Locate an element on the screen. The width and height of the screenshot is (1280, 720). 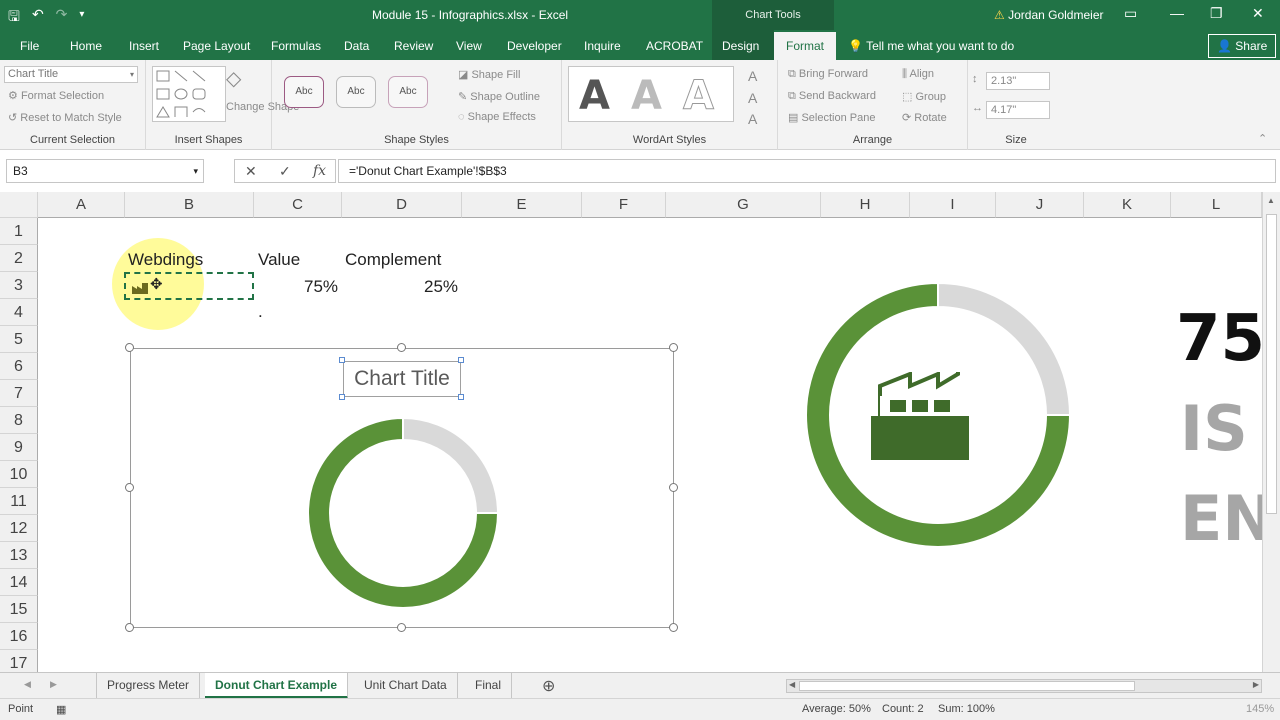
selection-pane-button: ▤ Selection Pane is located at coordinates (831, 117).